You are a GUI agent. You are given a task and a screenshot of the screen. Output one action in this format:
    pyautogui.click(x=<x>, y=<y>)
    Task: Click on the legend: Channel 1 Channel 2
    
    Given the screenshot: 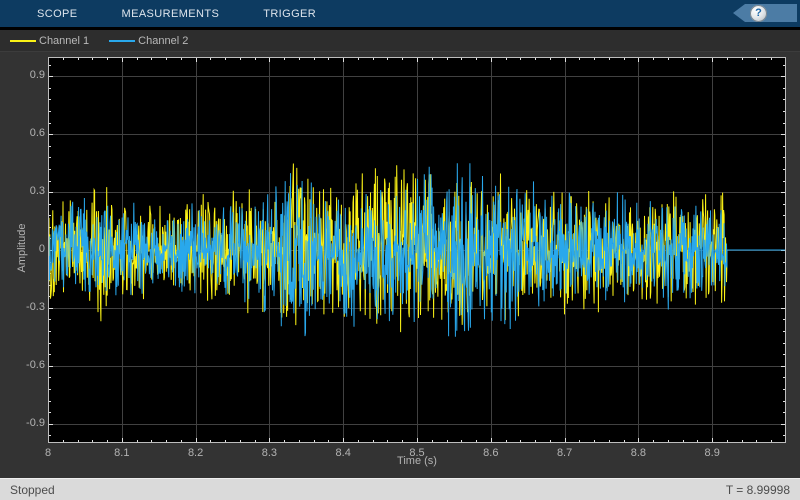 What is the action you would take?
    pyautogui.click(x=400, y=41)
    